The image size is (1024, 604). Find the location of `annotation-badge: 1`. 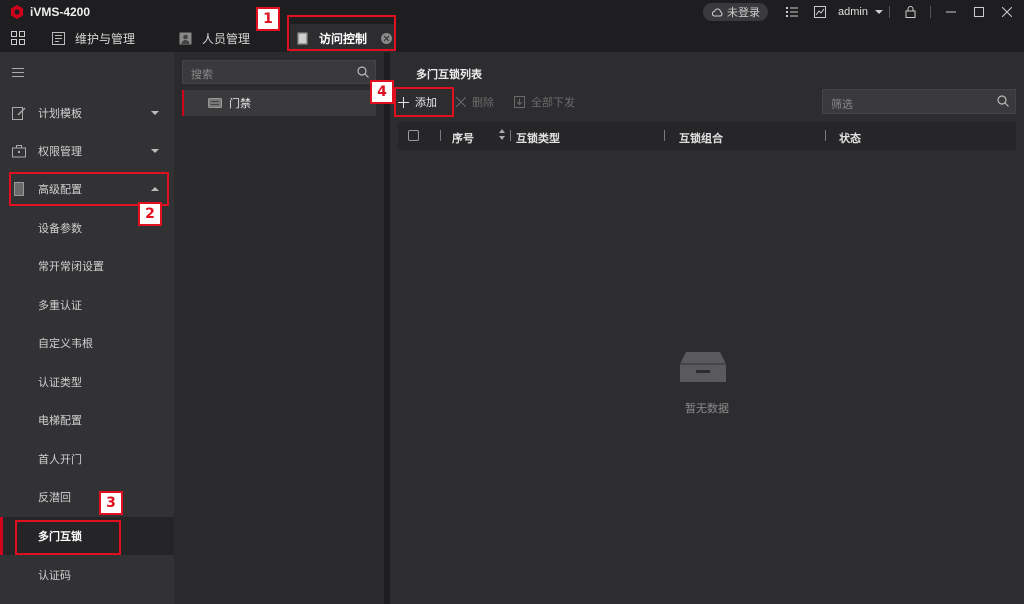

annotation-badge: 1 is located at coordinates (268, 19).